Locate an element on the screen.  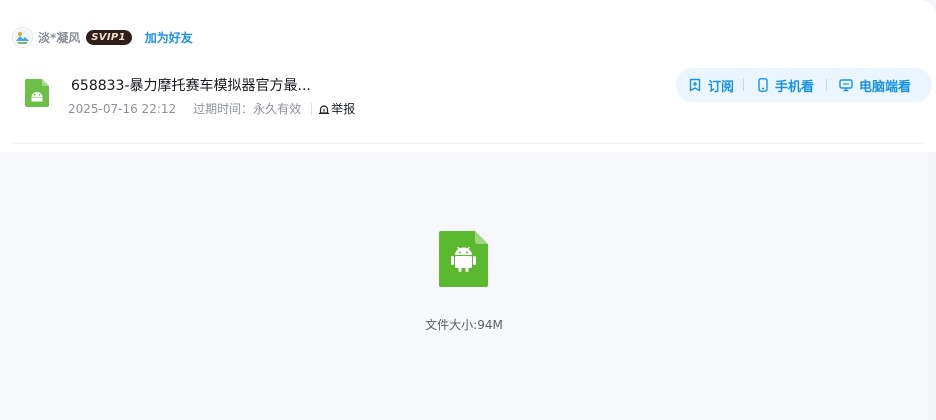
alert-bell-icon is located at coordinates (324, 109).